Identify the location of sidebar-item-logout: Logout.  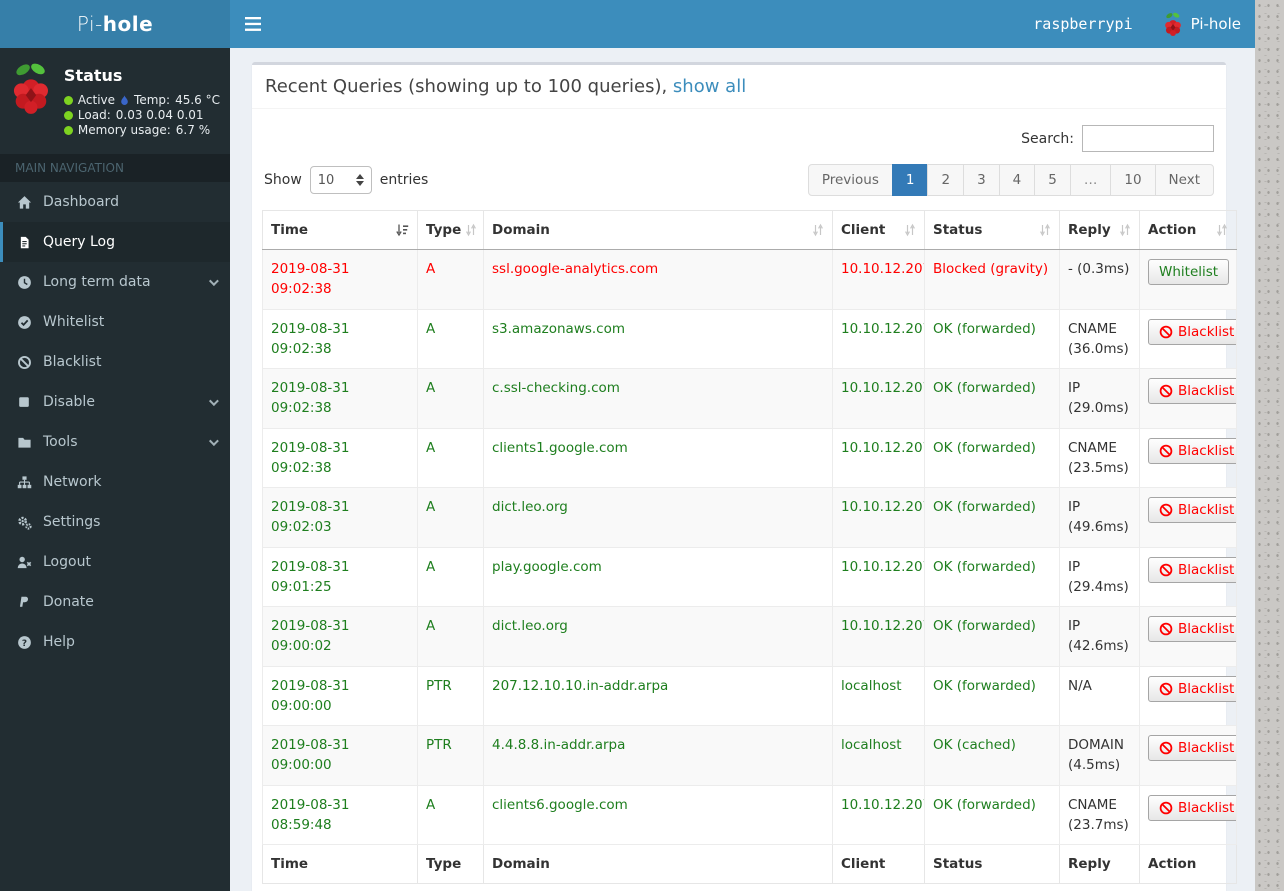
(115, 562).